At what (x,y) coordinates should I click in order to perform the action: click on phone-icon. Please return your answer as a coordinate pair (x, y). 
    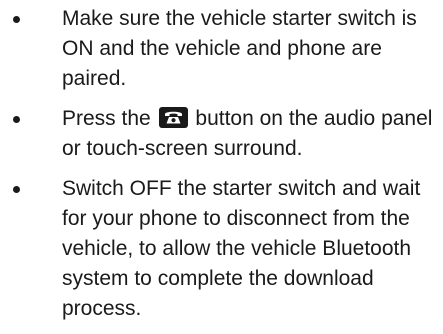
    Looking at the image, I should click on (173, 117).